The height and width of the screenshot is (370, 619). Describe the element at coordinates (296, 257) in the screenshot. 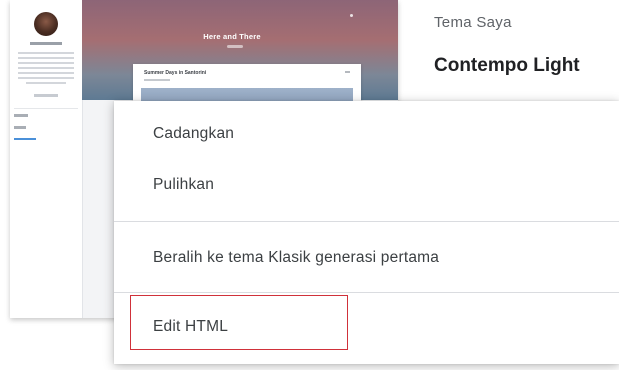

I see `menu-item-label: Beralih ke tema Klasik generasi pertama` at that location.